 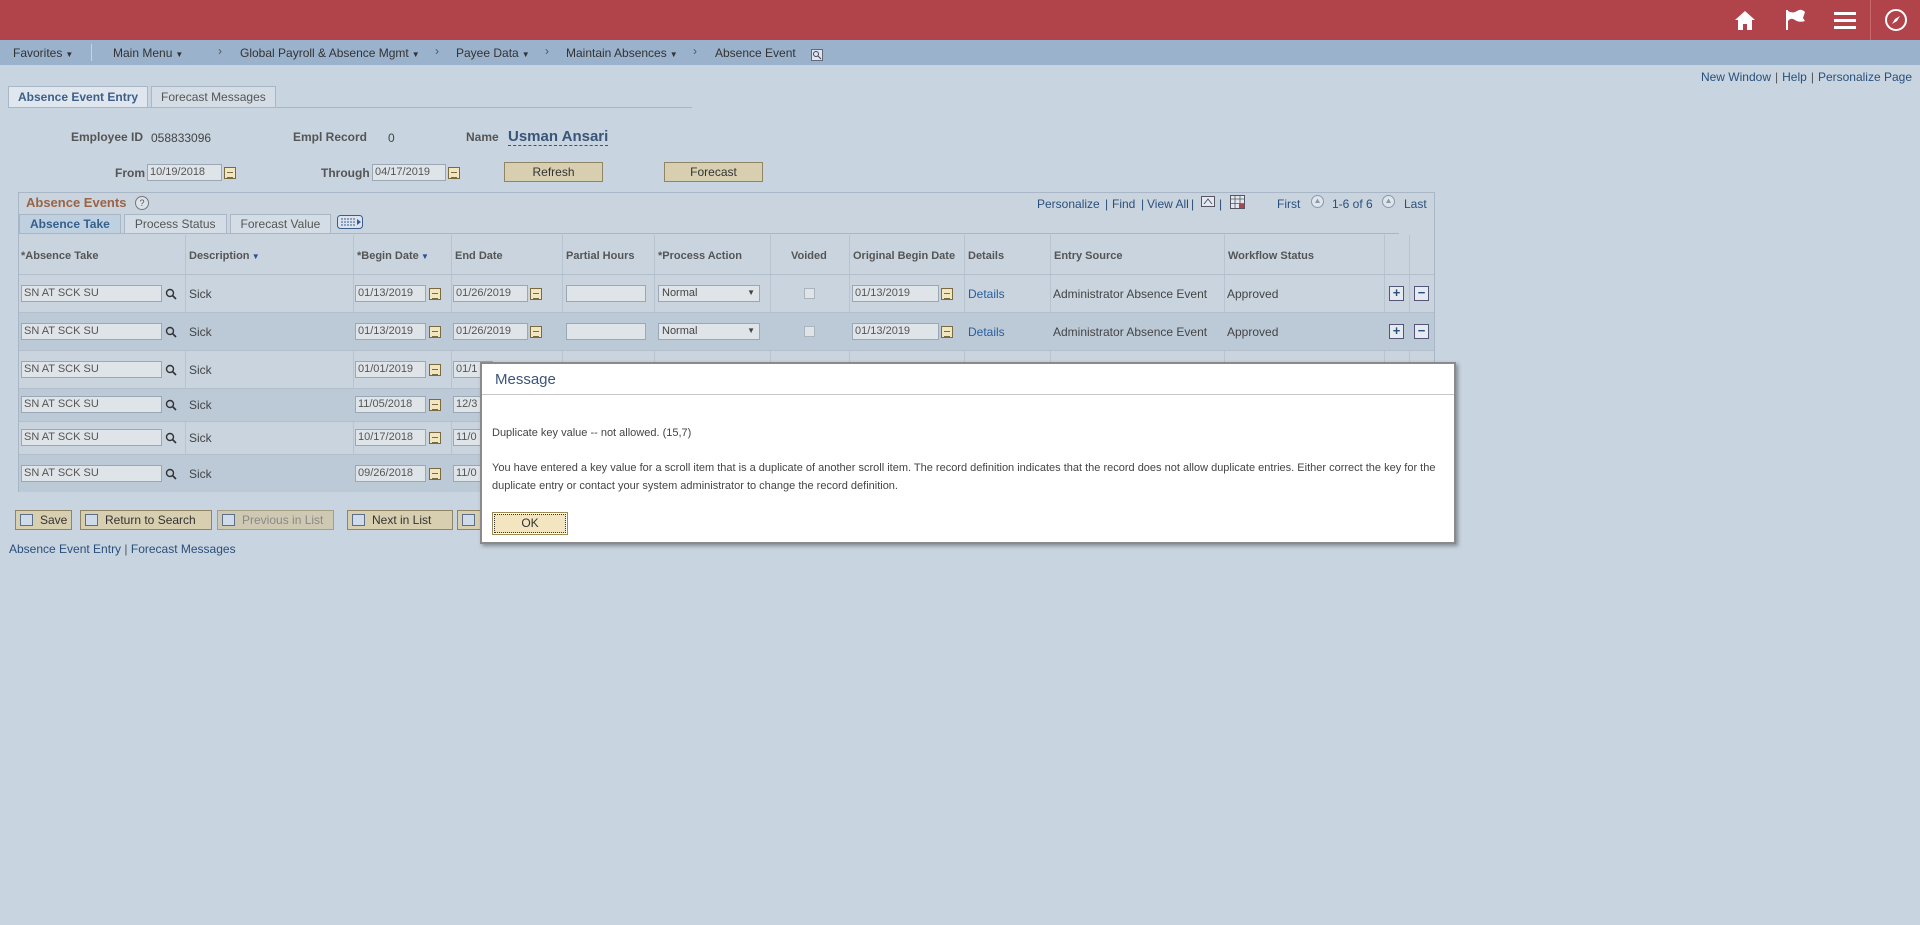 What do you see at coordinates (755, 53) in the screenshot?
I see `breadcrumb-absence-event: Absence Event` at bounding box center [755, 53].